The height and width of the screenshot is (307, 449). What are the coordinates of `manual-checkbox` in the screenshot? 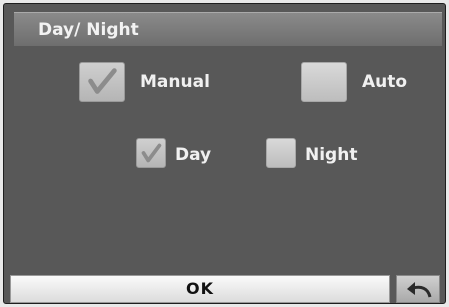 It's located at (102, 82).